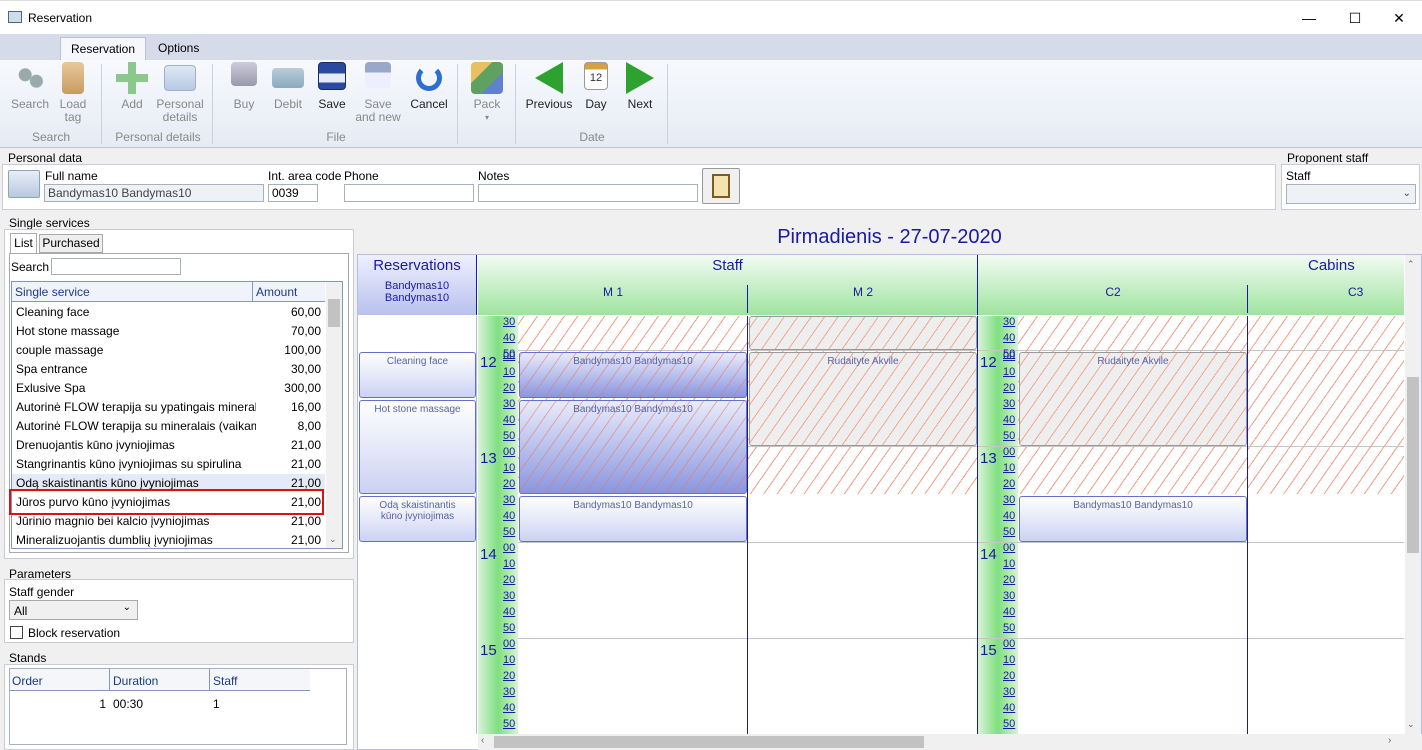  I want to click on scroll-up-icon: ⌃, so click(1411, 264).